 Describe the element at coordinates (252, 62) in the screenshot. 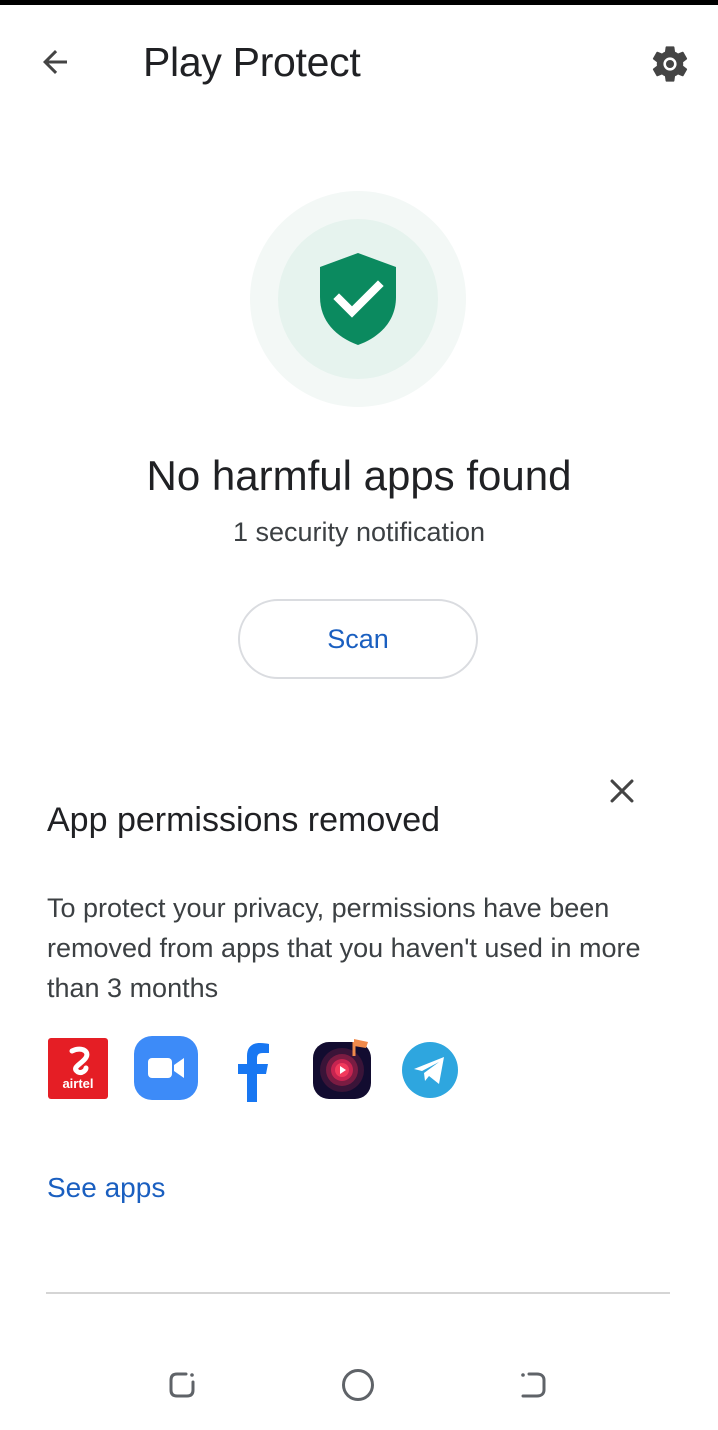

I see `page-title: Play Protect` at that location.